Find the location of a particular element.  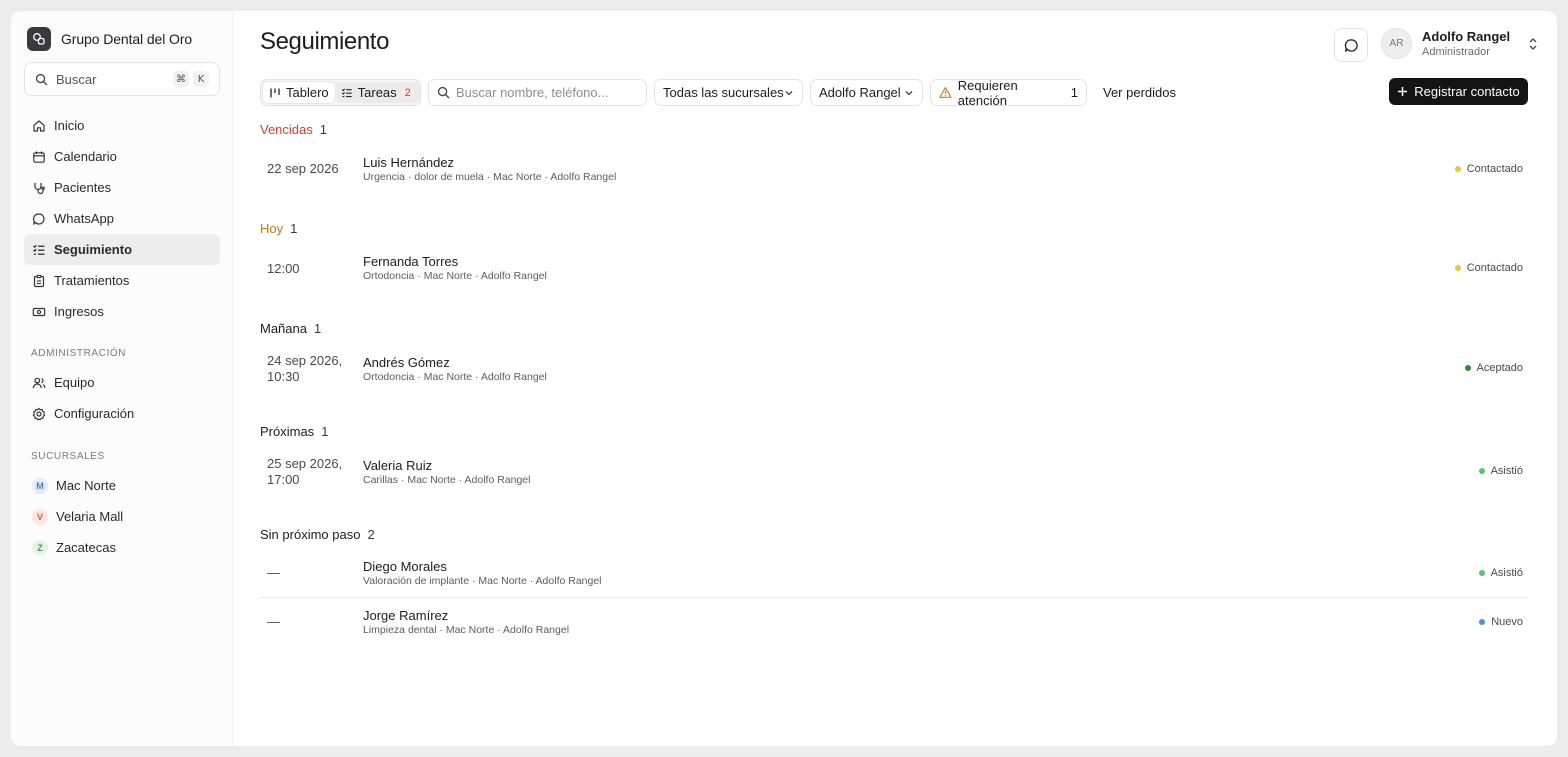

banknote-icon is located at coordinates (39, 311).